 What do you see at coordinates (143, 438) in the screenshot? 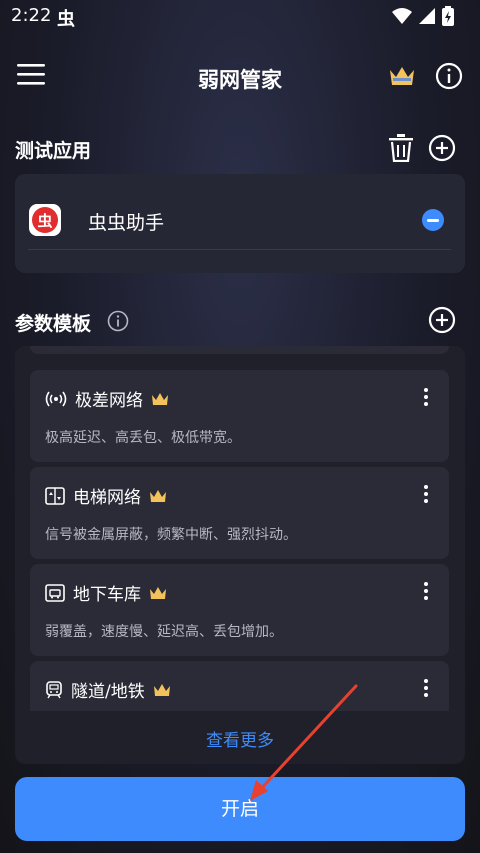
I see `template-desc: 极高延迟、高丢包、极低带宽。` at bounding box center [143, 438].